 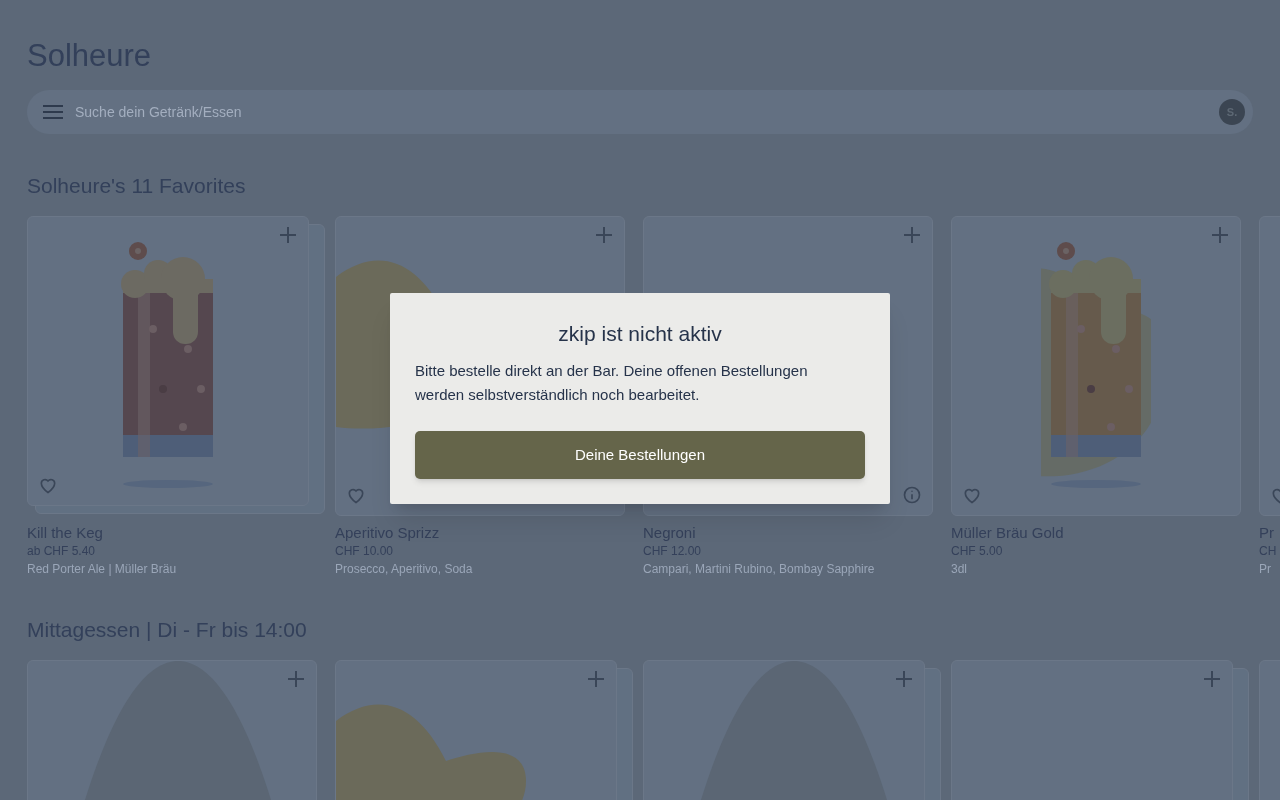 I want to click on dialog-message: Bitte bestelle direkt an der Bar. Deine offenen Bestellungen werden selbstverständlich noch bearbeitet., so click(x=612, y=383).